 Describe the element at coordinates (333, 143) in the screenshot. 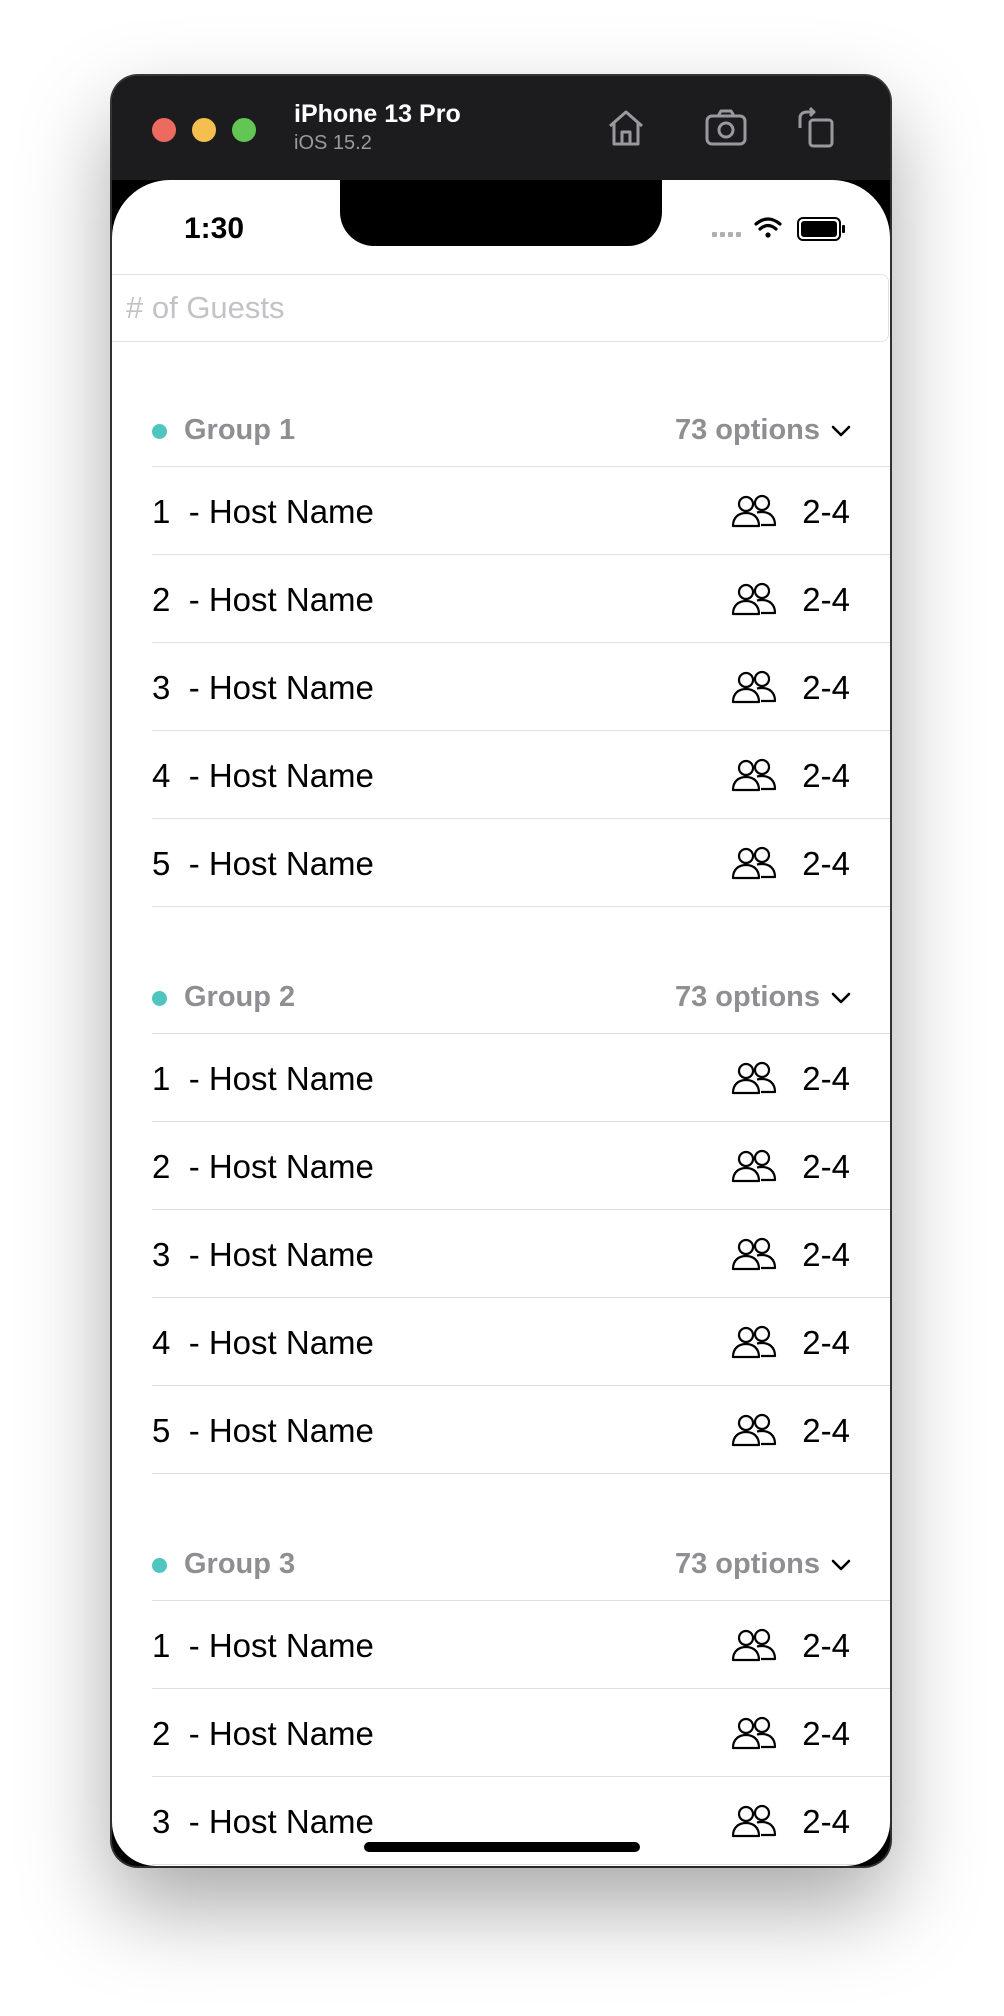

I see `os-version: iOS 15.2` at that location.